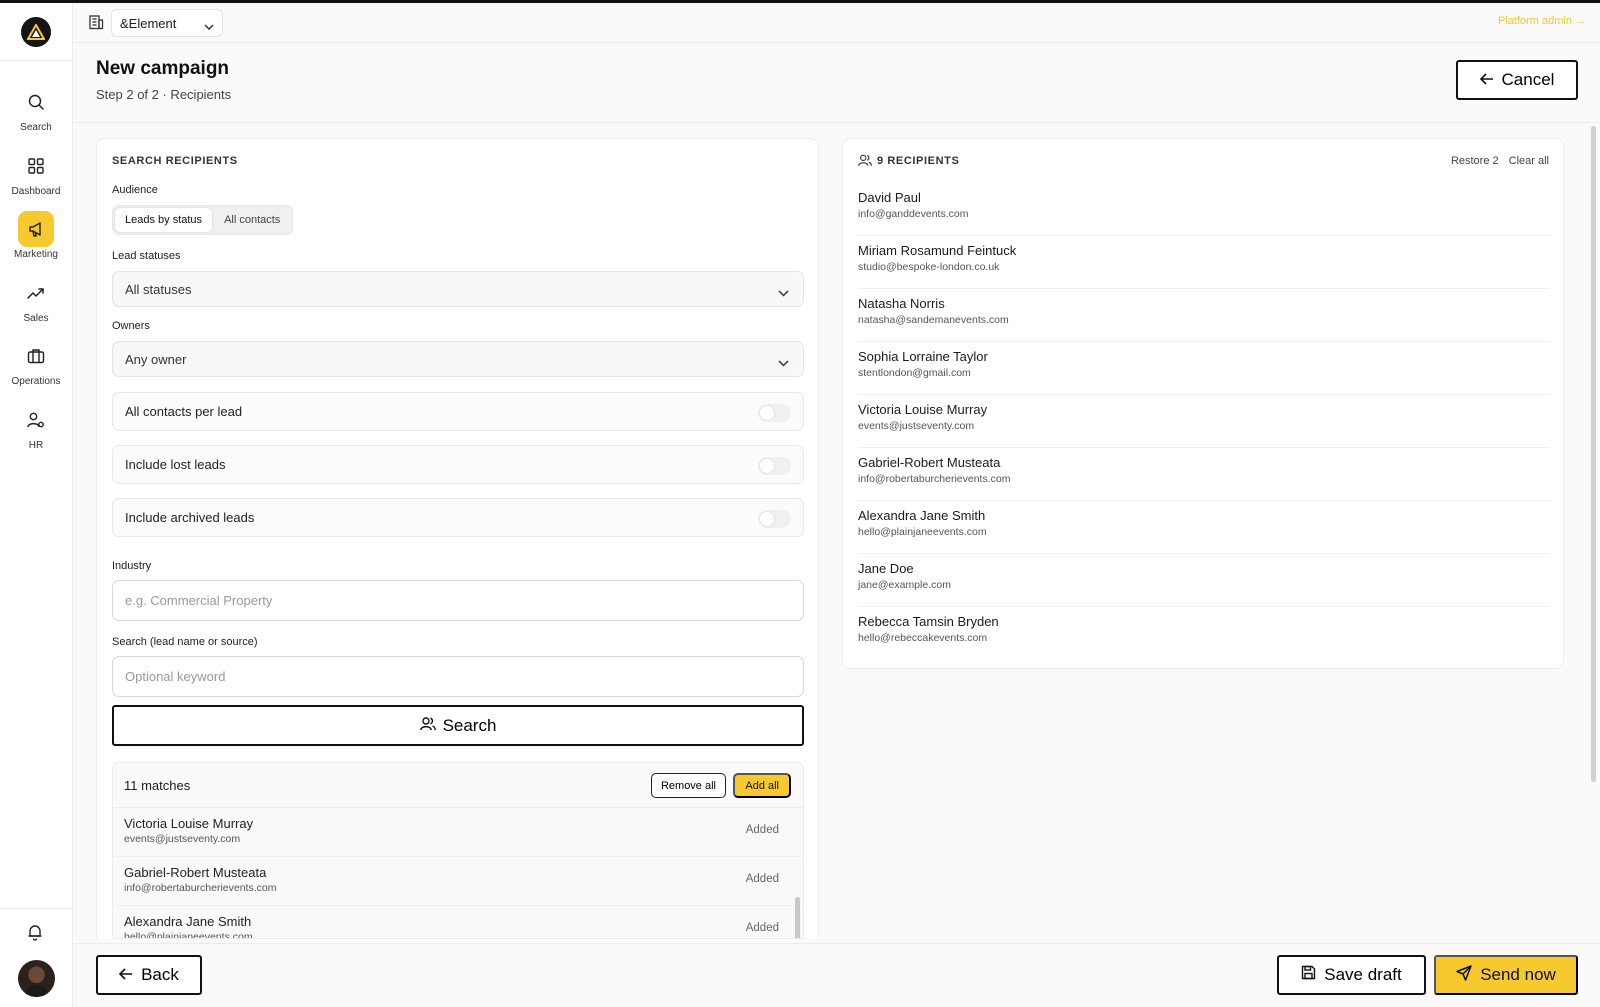 This screenshot has width=1600, height=1007. What do you see at coordinates (1518, 974) in the screenshot?
I see `send-now-label: Send now` at bounding box center [1518, 974].